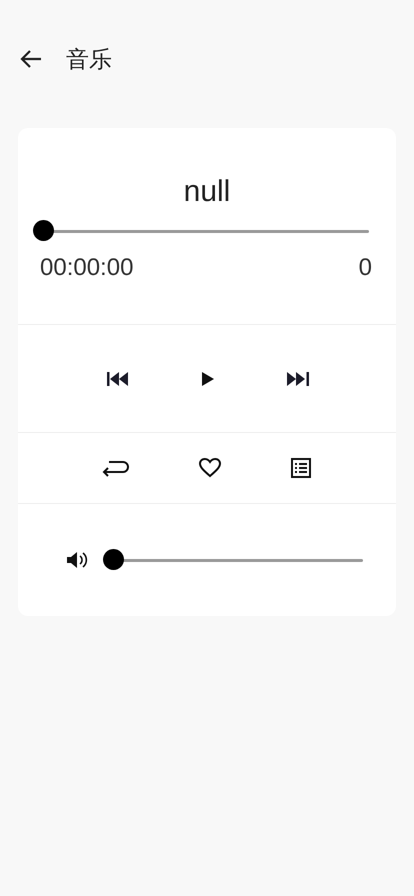 The image size is (414, 896). Describe the element at coordinates (89, 60) in the screenshot. I see `page-title: 音乐` at that location.